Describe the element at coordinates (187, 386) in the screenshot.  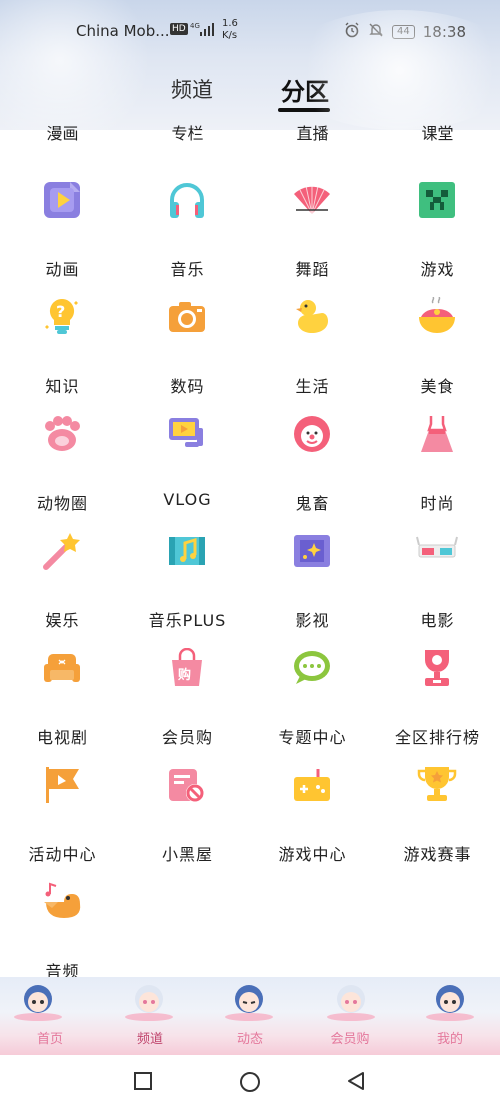
I see `category-label: 数码` at that location.